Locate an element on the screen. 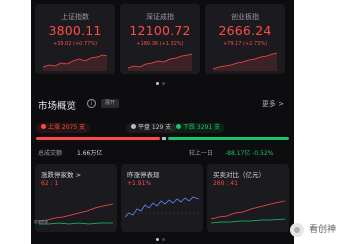 This screenshot has width=347, height=244. yesterday-limit-card: 昨涨停表现 +1.91% is located at coordinates (162, 198).